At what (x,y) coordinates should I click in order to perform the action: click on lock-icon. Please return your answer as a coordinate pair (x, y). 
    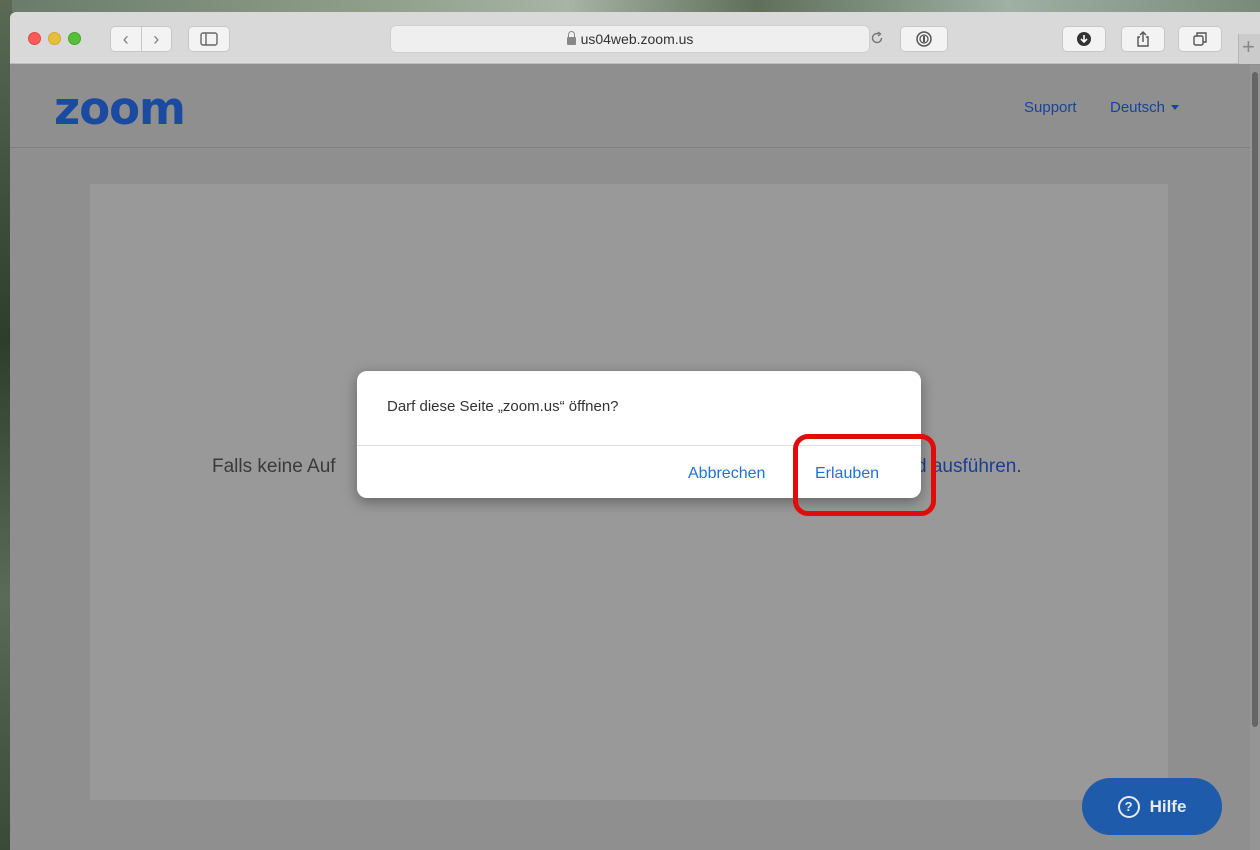
    Looking at the image, I should click on (571, 38).